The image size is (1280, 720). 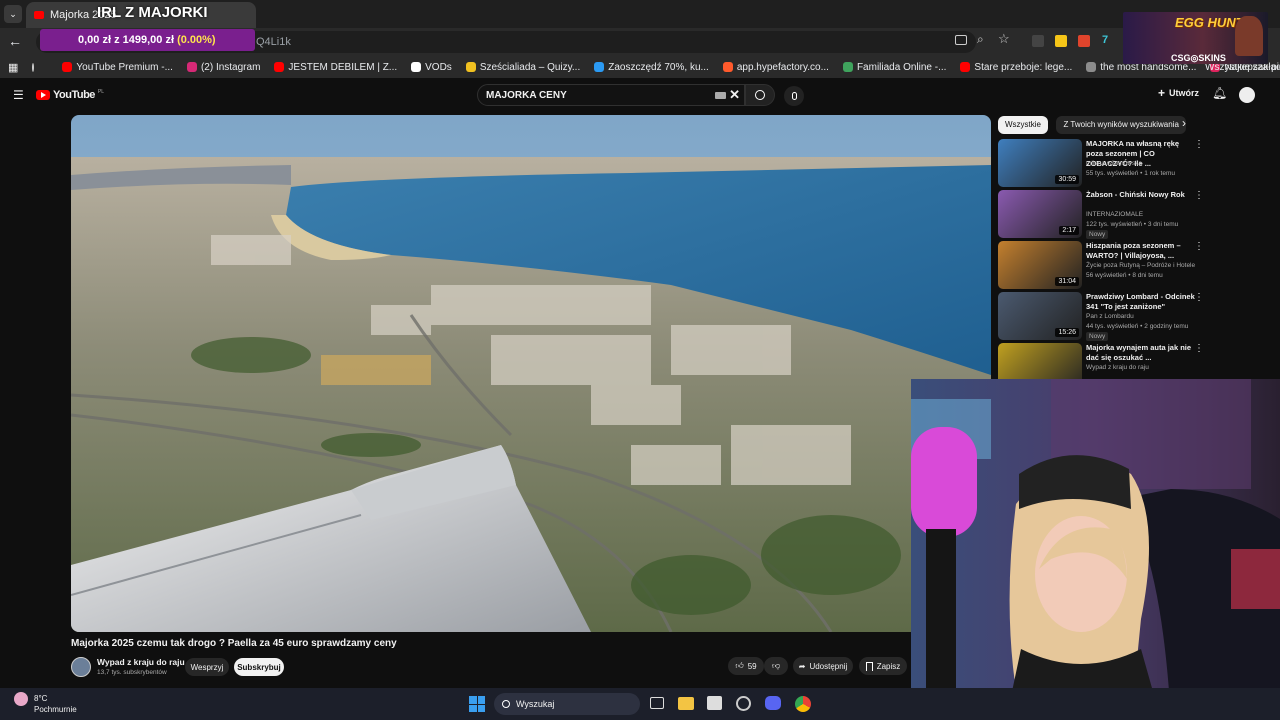 What do you see at coordinates (40, 698) in the screenshot?
I see `weather-temperature: 8°C` at bounding box center [40, 698].